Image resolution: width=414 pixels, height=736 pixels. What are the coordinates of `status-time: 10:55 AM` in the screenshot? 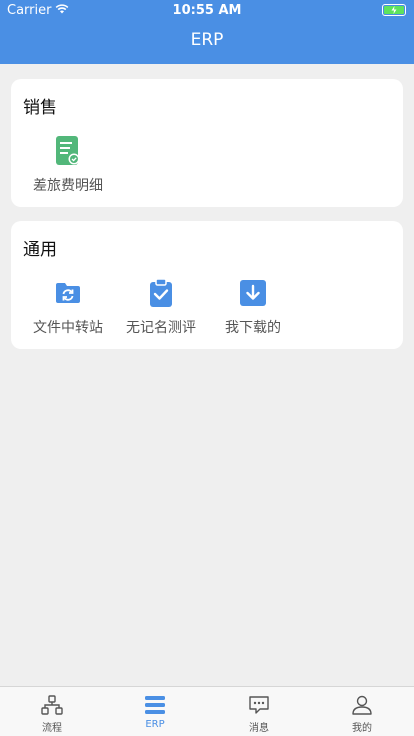 It's located at (207, 10).